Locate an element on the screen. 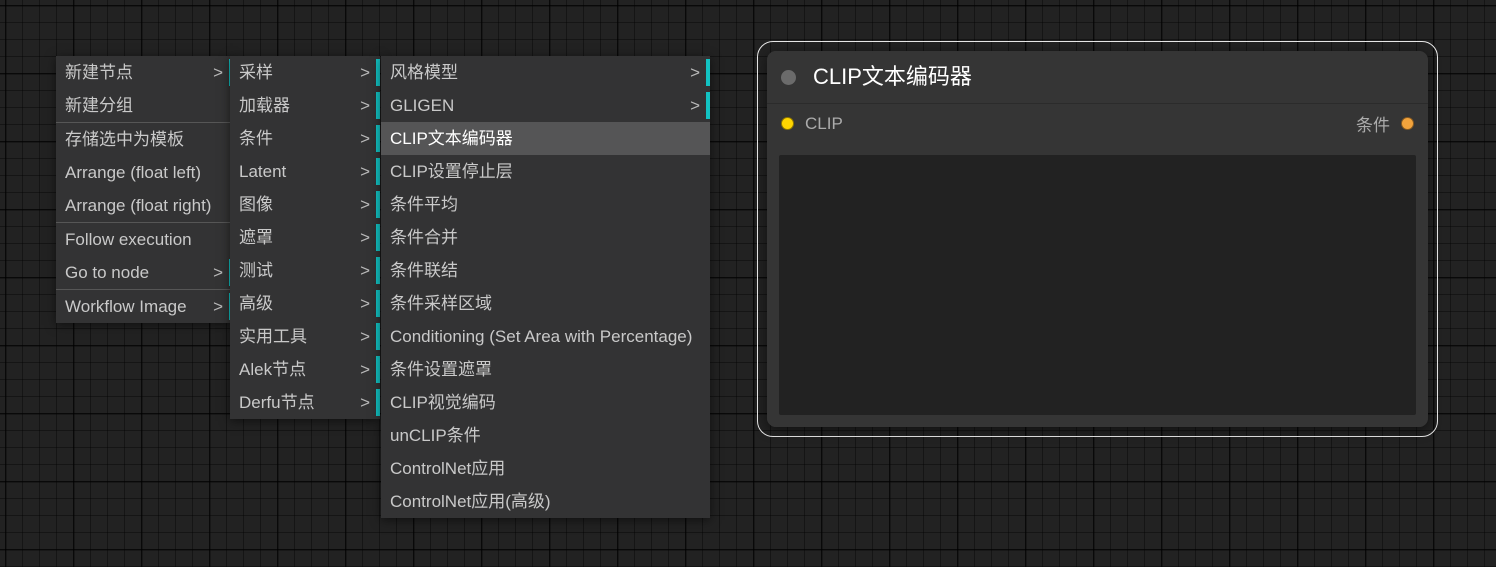  menu-item-label: Follow execution is located at coordinates (128, 239).